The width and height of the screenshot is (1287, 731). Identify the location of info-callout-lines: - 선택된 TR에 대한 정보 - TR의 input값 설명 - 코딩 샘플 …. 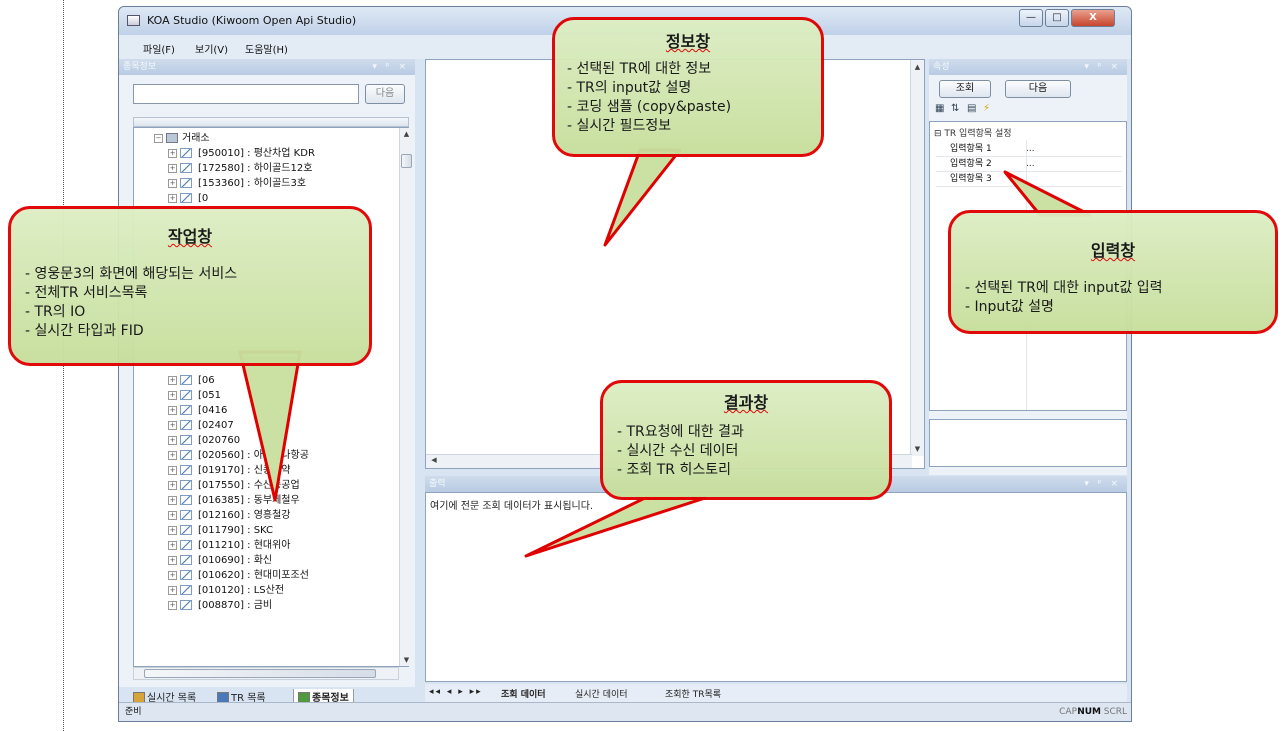
(649, 98).